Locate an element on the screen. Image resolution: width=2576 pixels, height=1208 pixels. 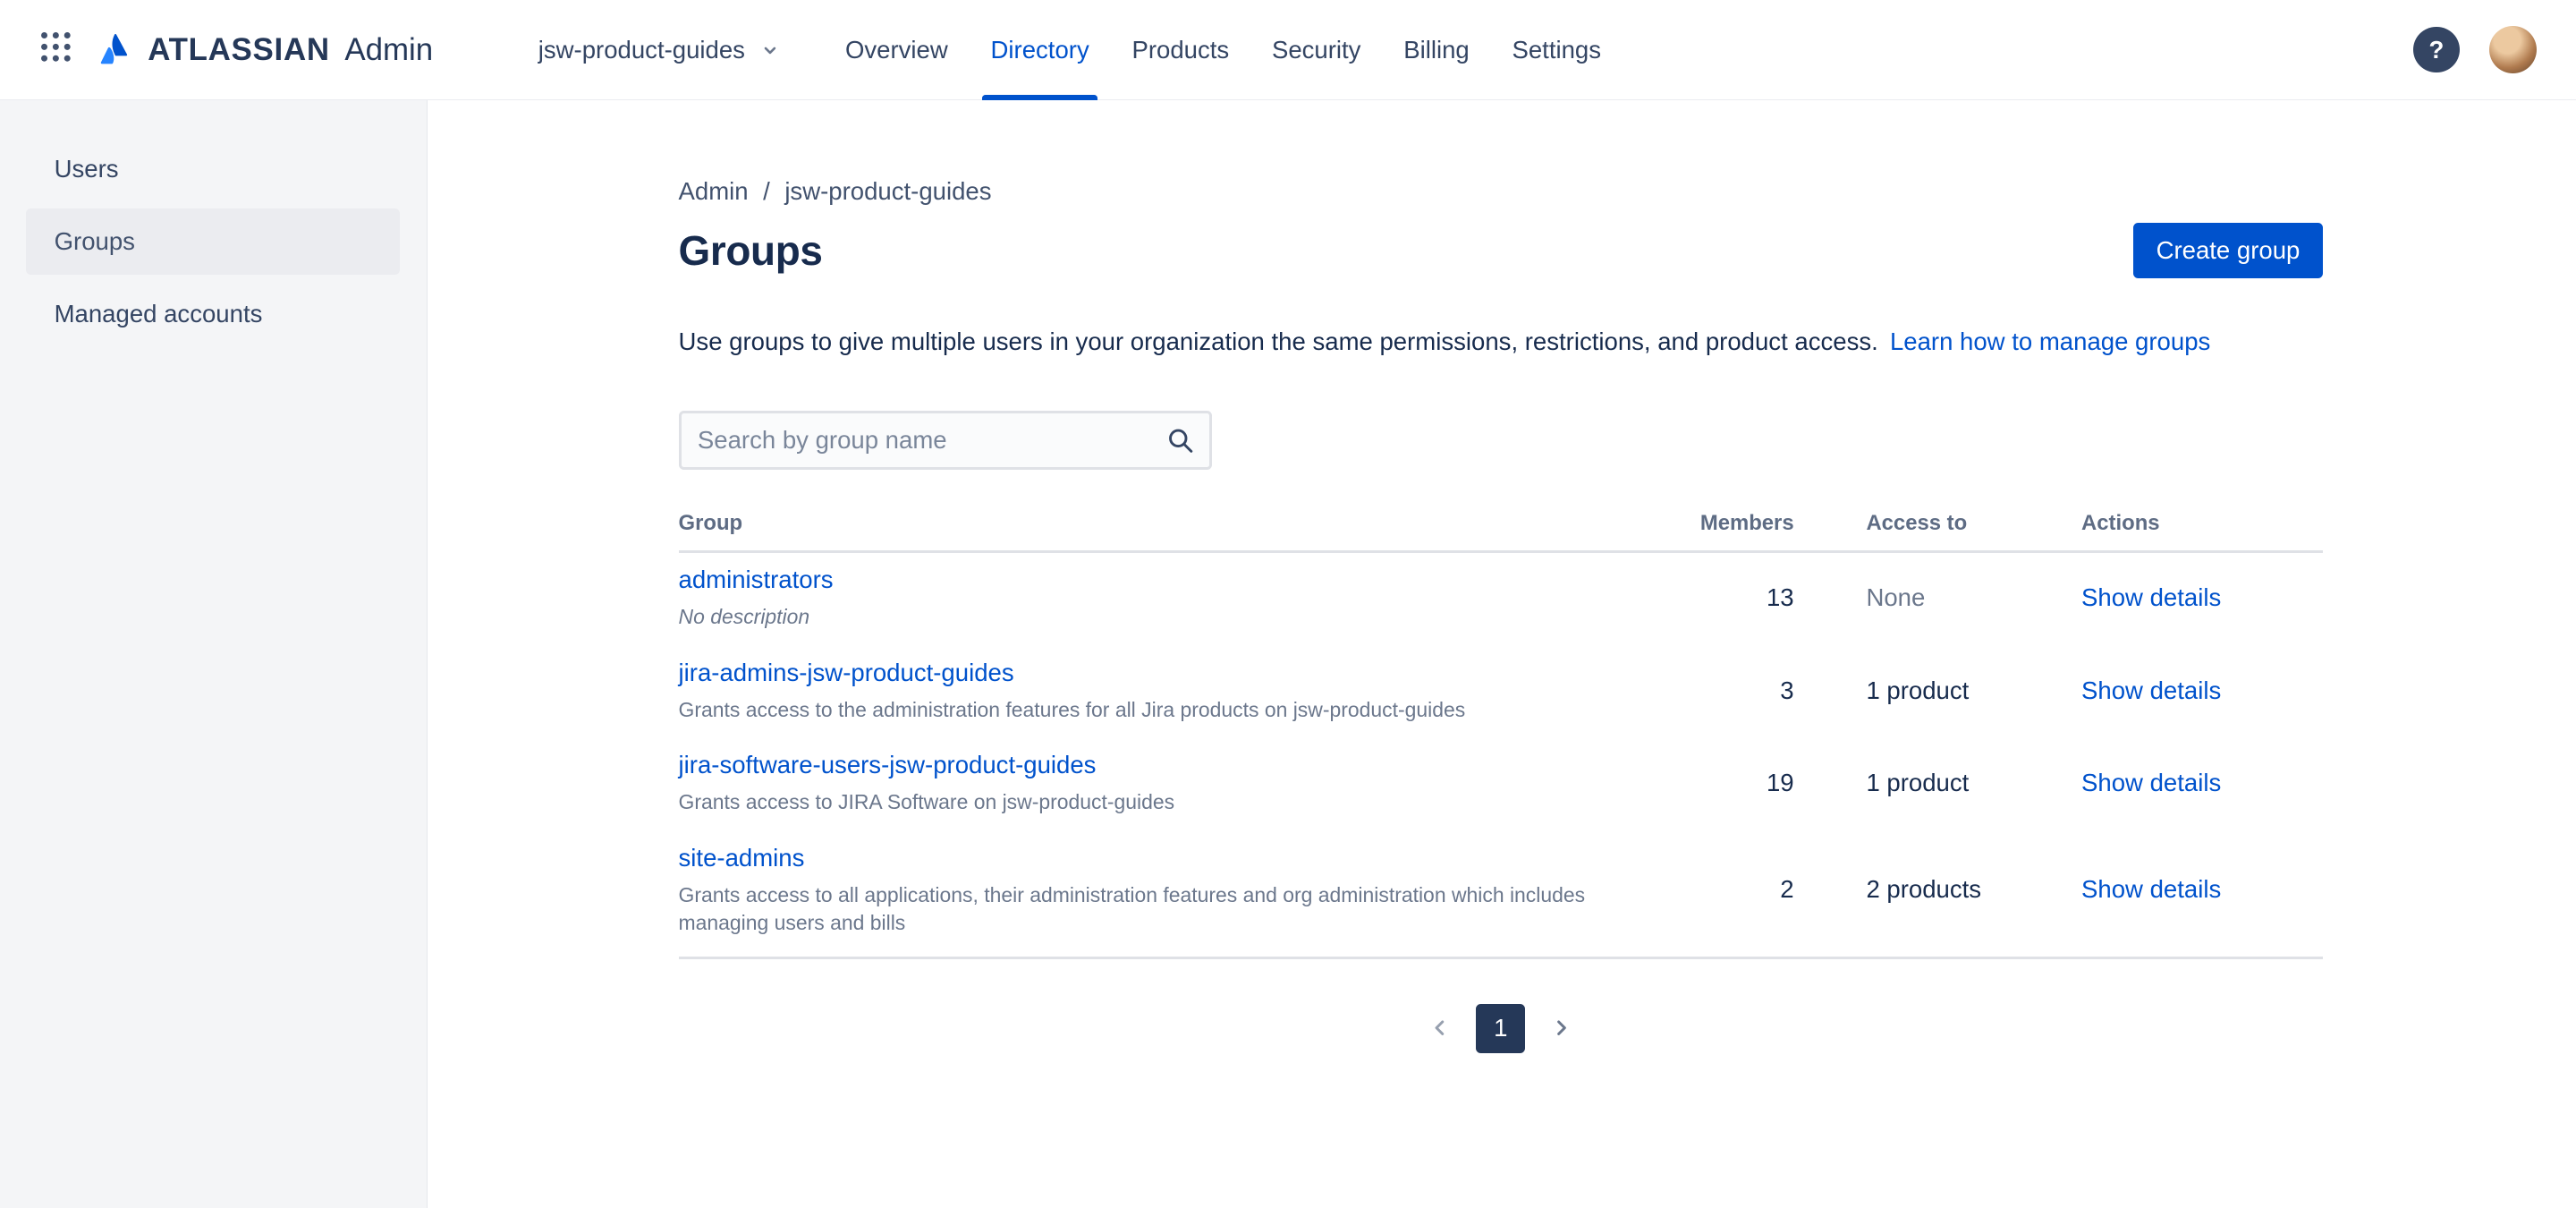
members-count: 19 is located at coordinates (1780, 783).